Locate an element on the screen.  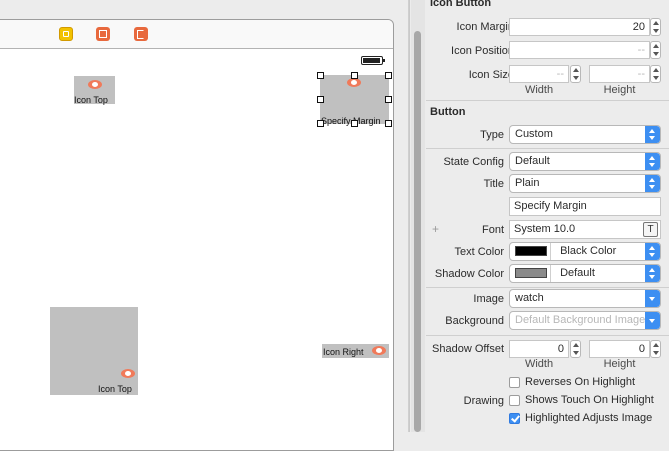
resize-handle-bottom-right is located at coordinates (388, 123).